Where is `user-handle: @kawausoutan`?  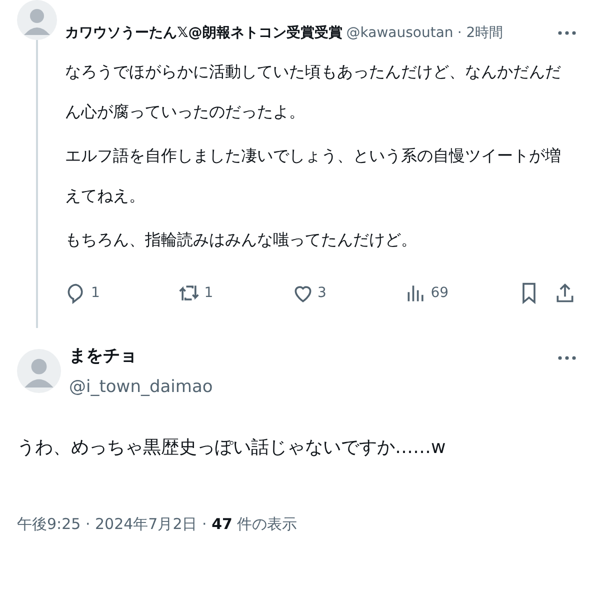 user-handle: @kawausoutan is located at coordinates (400, 33).